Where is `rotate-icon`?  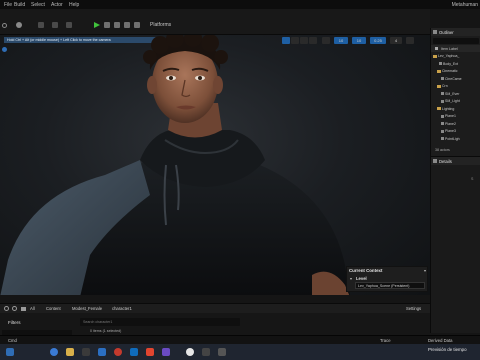 rotate-icon is located at coordinates (304, 40).